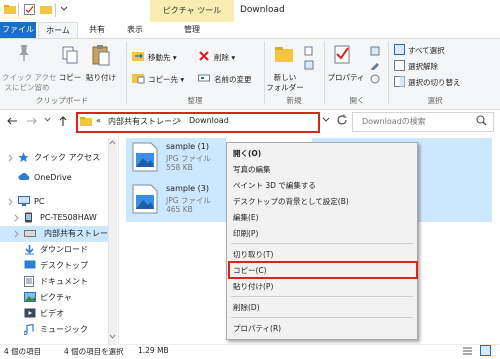 The height and width of the screenshot is (359, 500). What do you see at coordinates (29, 9) in the screenshot?
I see `properties-check-icon` at bounding box center [29, 9].